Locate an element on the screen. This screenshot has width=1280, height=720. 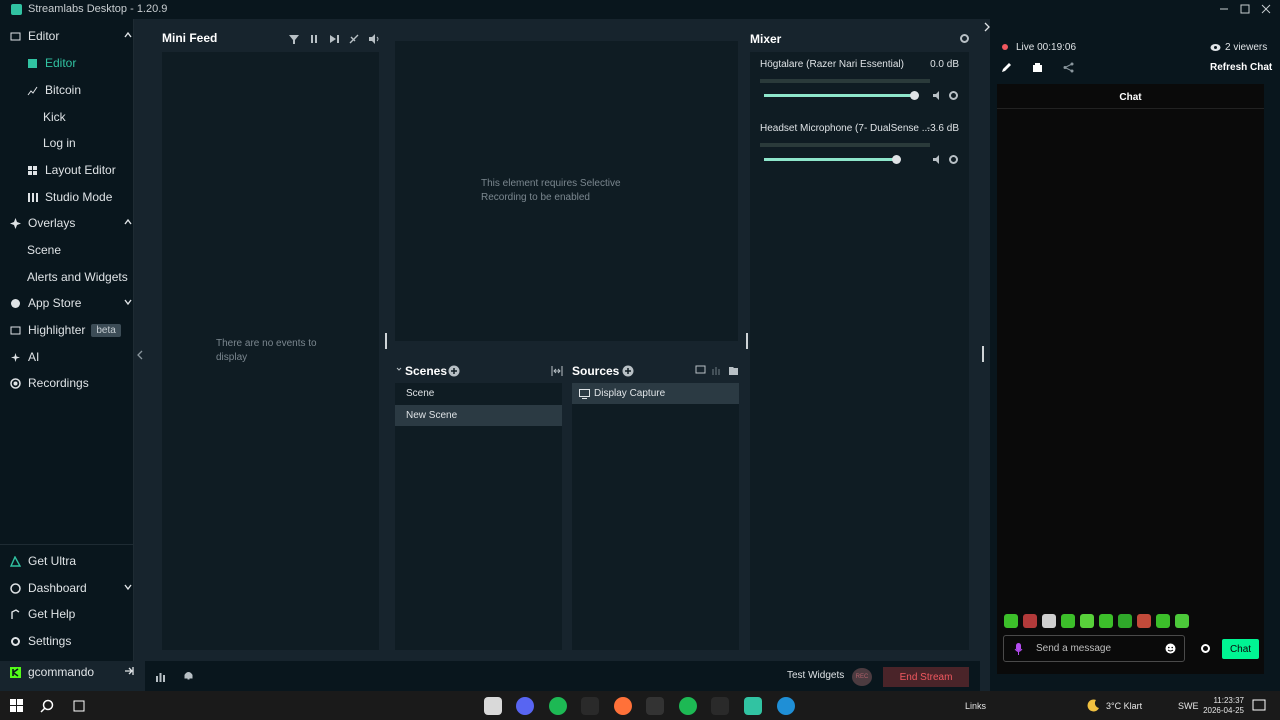
add-source-icon is located at coordinates (628, 371).